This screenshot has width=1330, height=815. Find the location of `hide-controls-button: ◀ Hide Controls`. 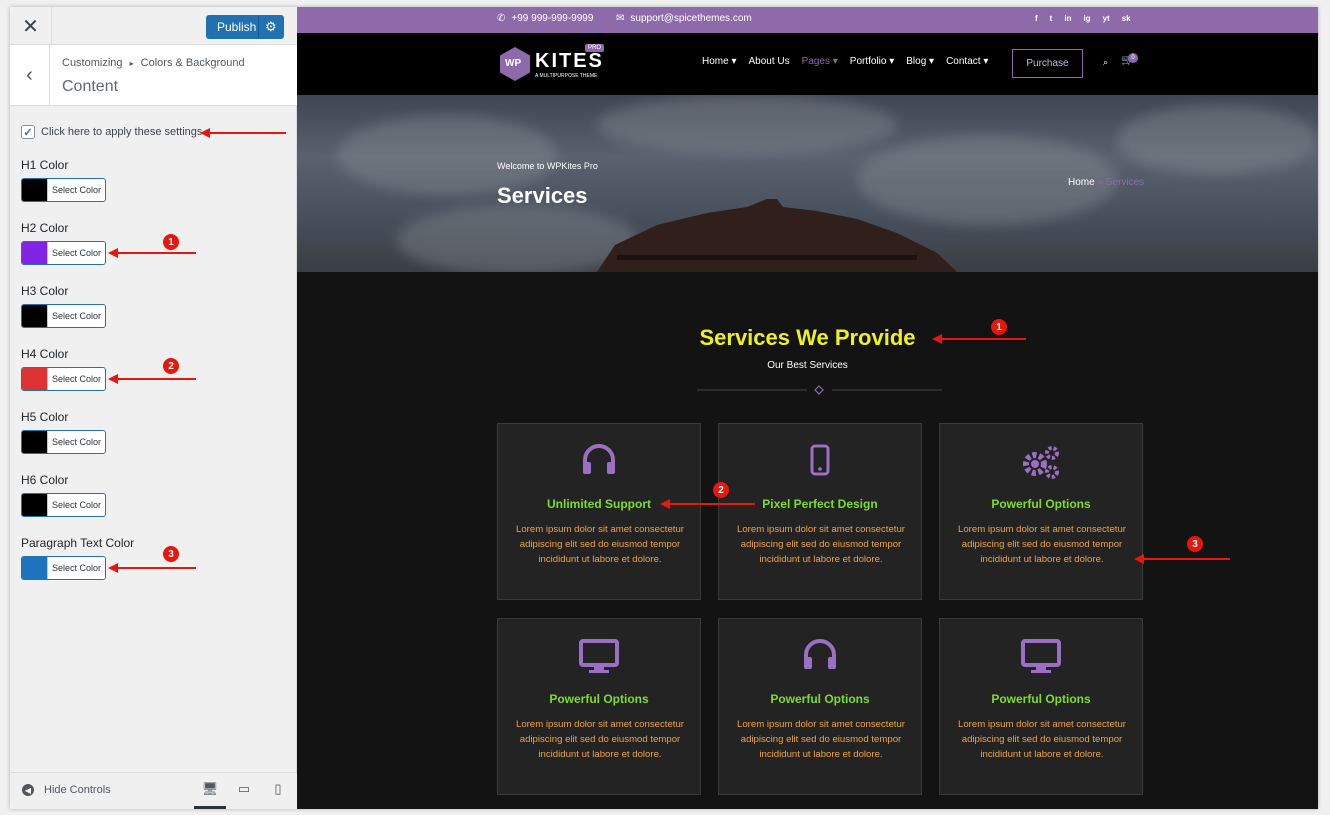

hide-controls-button: ◀ Hide Controls is located at coordinates (66, 790).